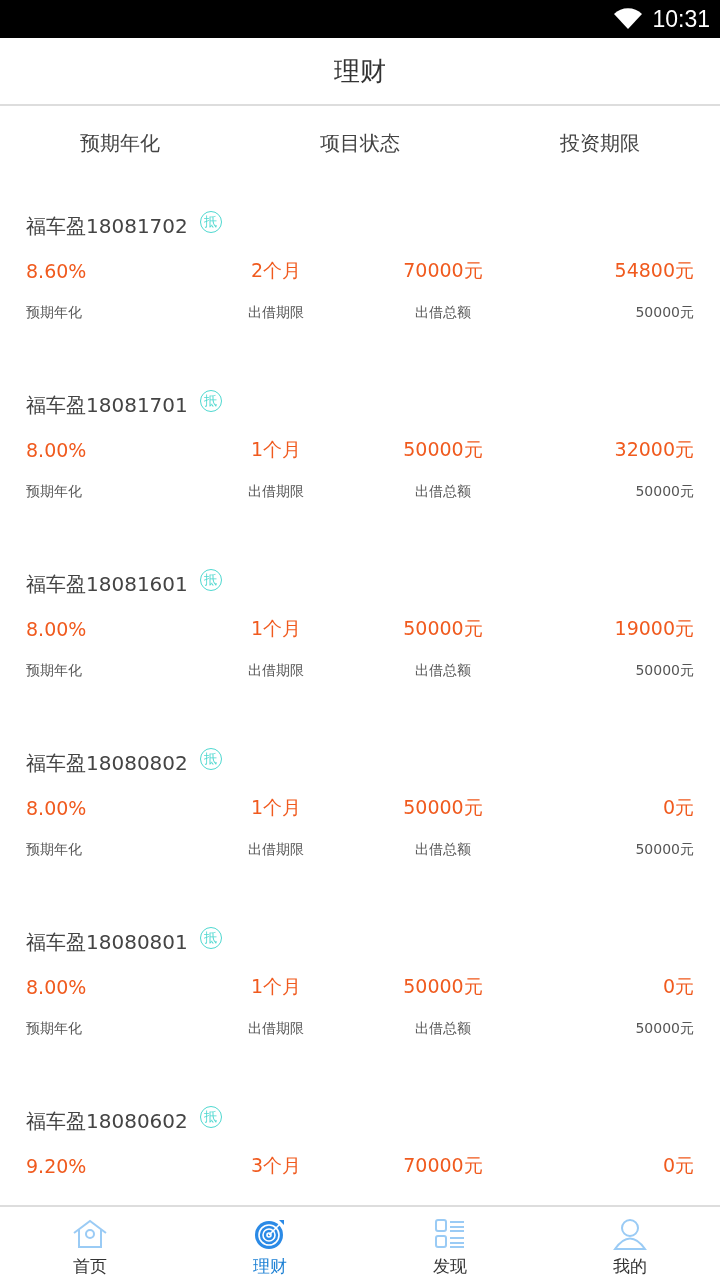  I want to click on person-icon, so click(630, 1234).